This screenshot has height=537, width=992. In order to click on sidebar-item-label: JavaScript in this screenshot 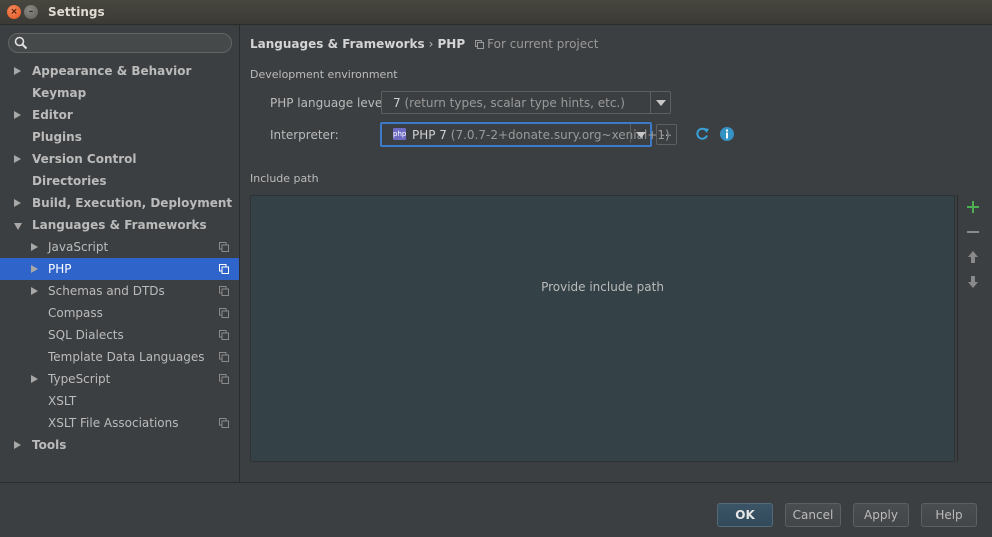, I will do `click(78, 247)`.